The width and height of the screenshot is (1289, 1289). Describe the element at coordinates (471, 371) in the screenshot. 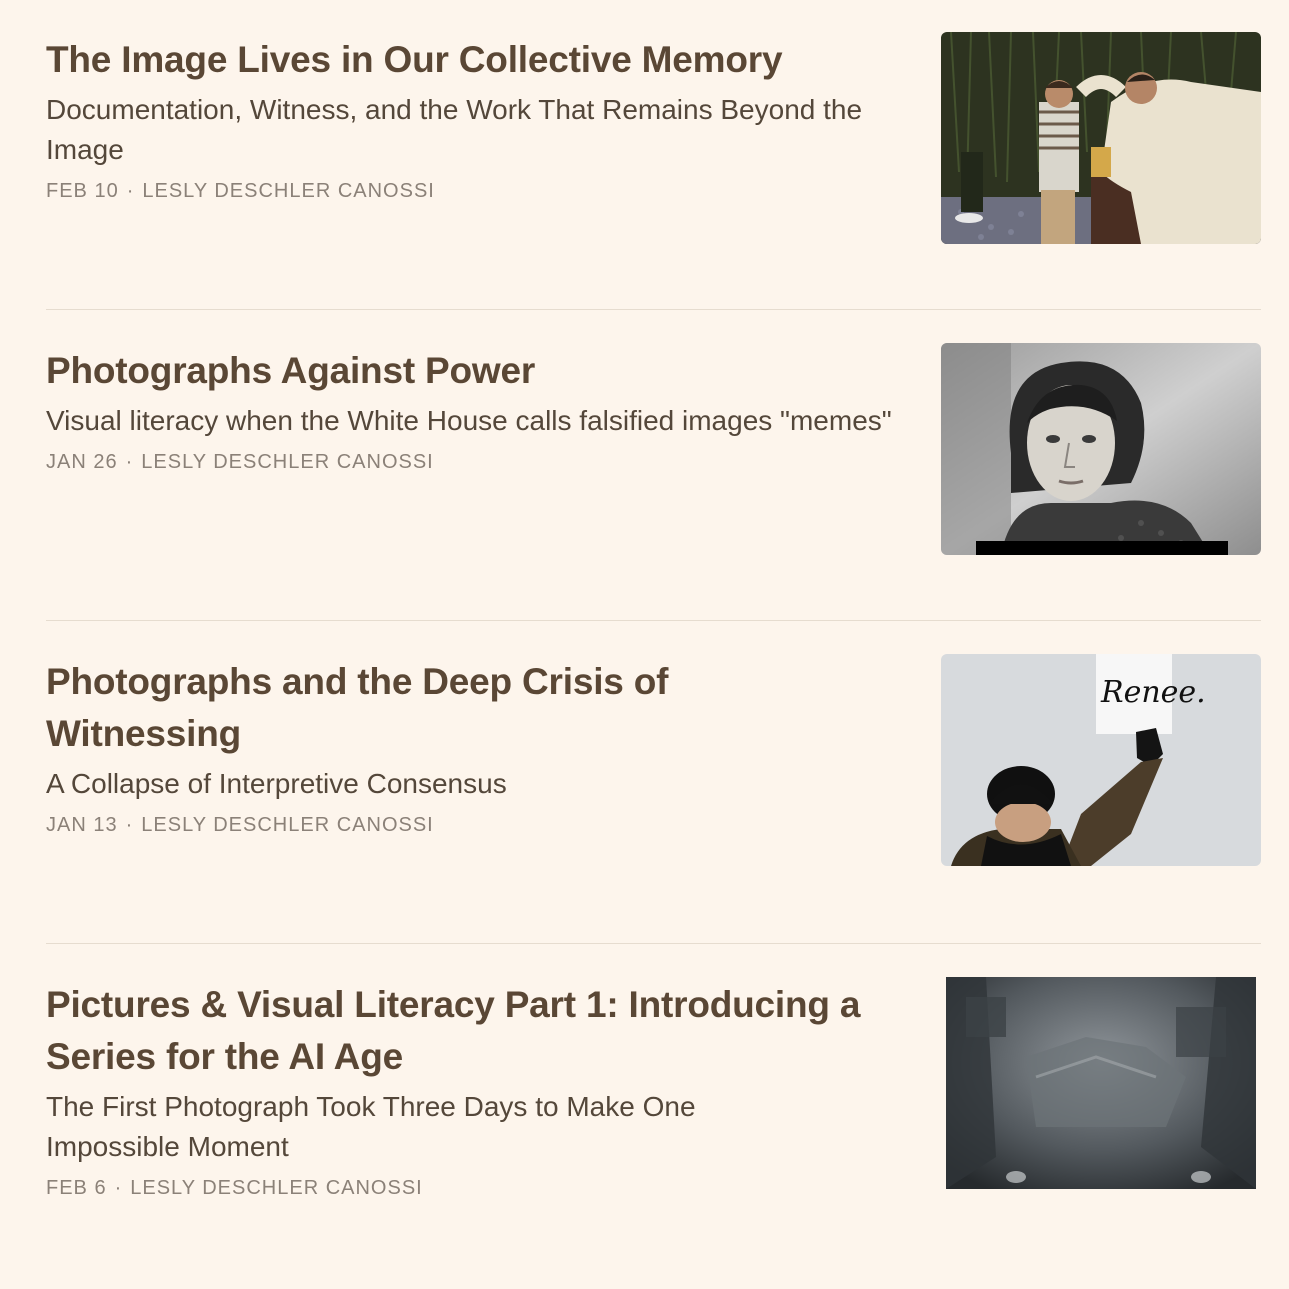

I see `post-title: Photographs Against Power` at that location.